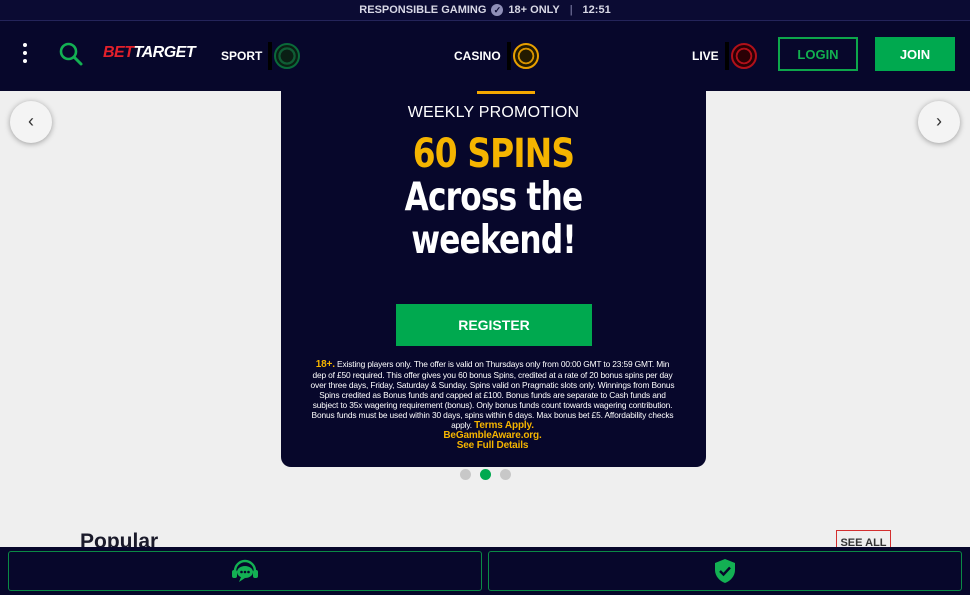 The image size is (970, 595). I want to click on menu-kebab-icon, so click(25, 55).